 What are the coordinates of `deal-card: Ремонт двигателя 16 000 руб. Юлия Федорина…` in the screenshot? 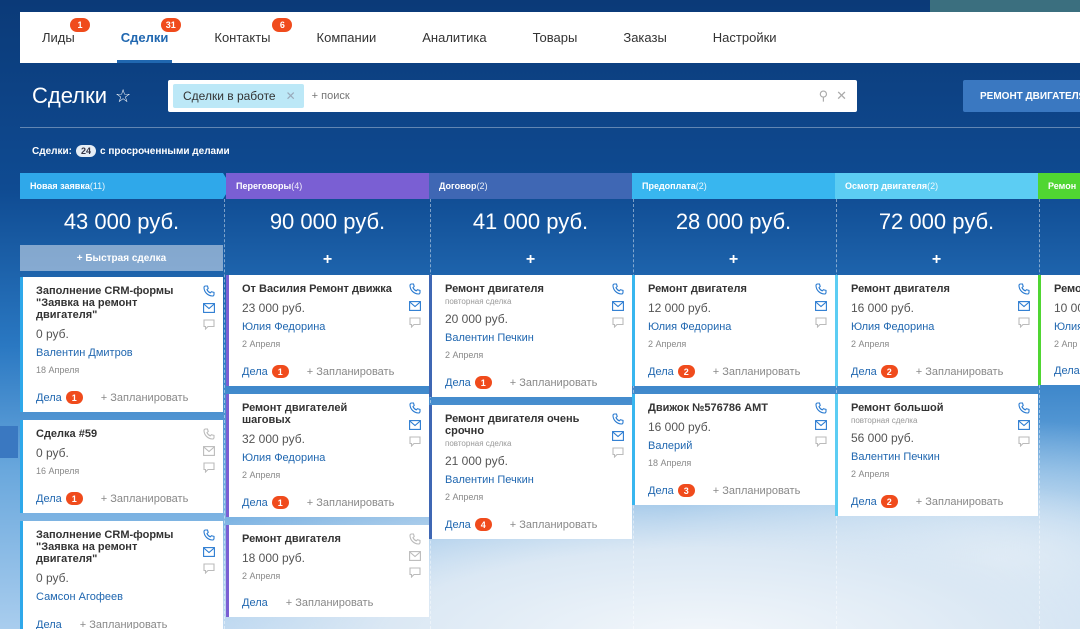 It's located at (936, 330).